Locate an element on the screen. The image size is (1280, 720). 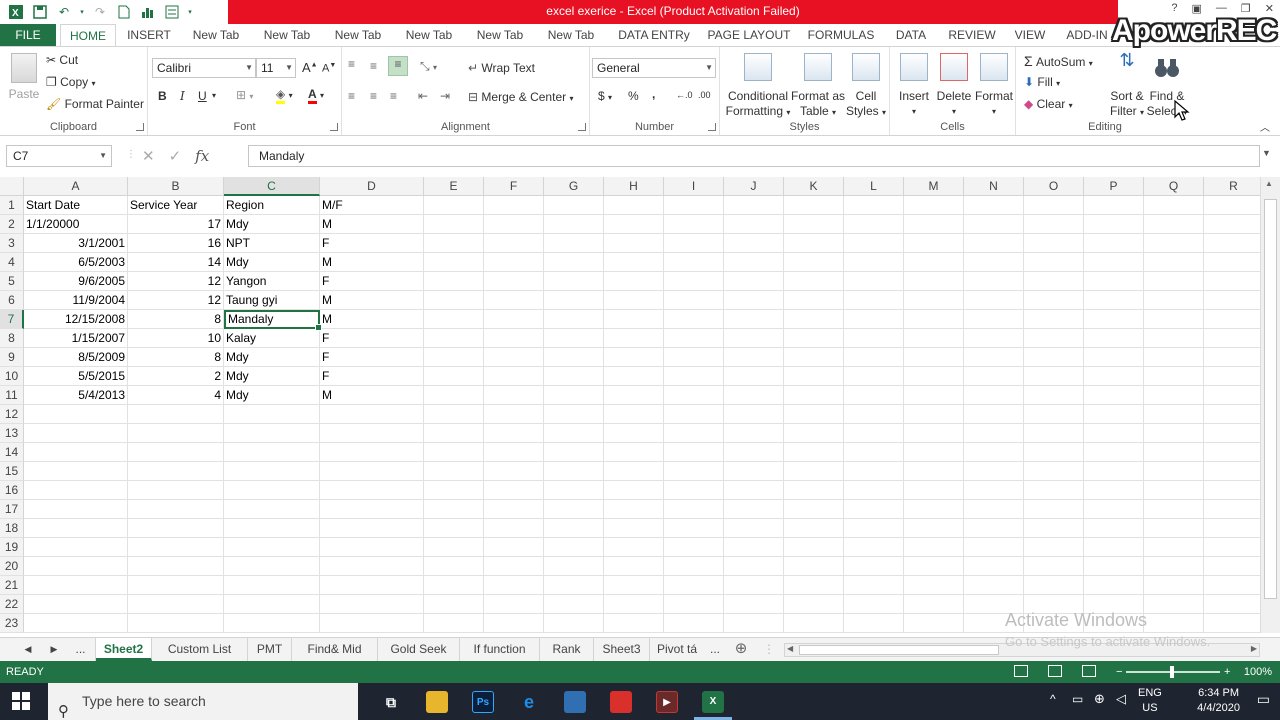
next-sheet-icon: ▶ is located at coordinates (54, 649).